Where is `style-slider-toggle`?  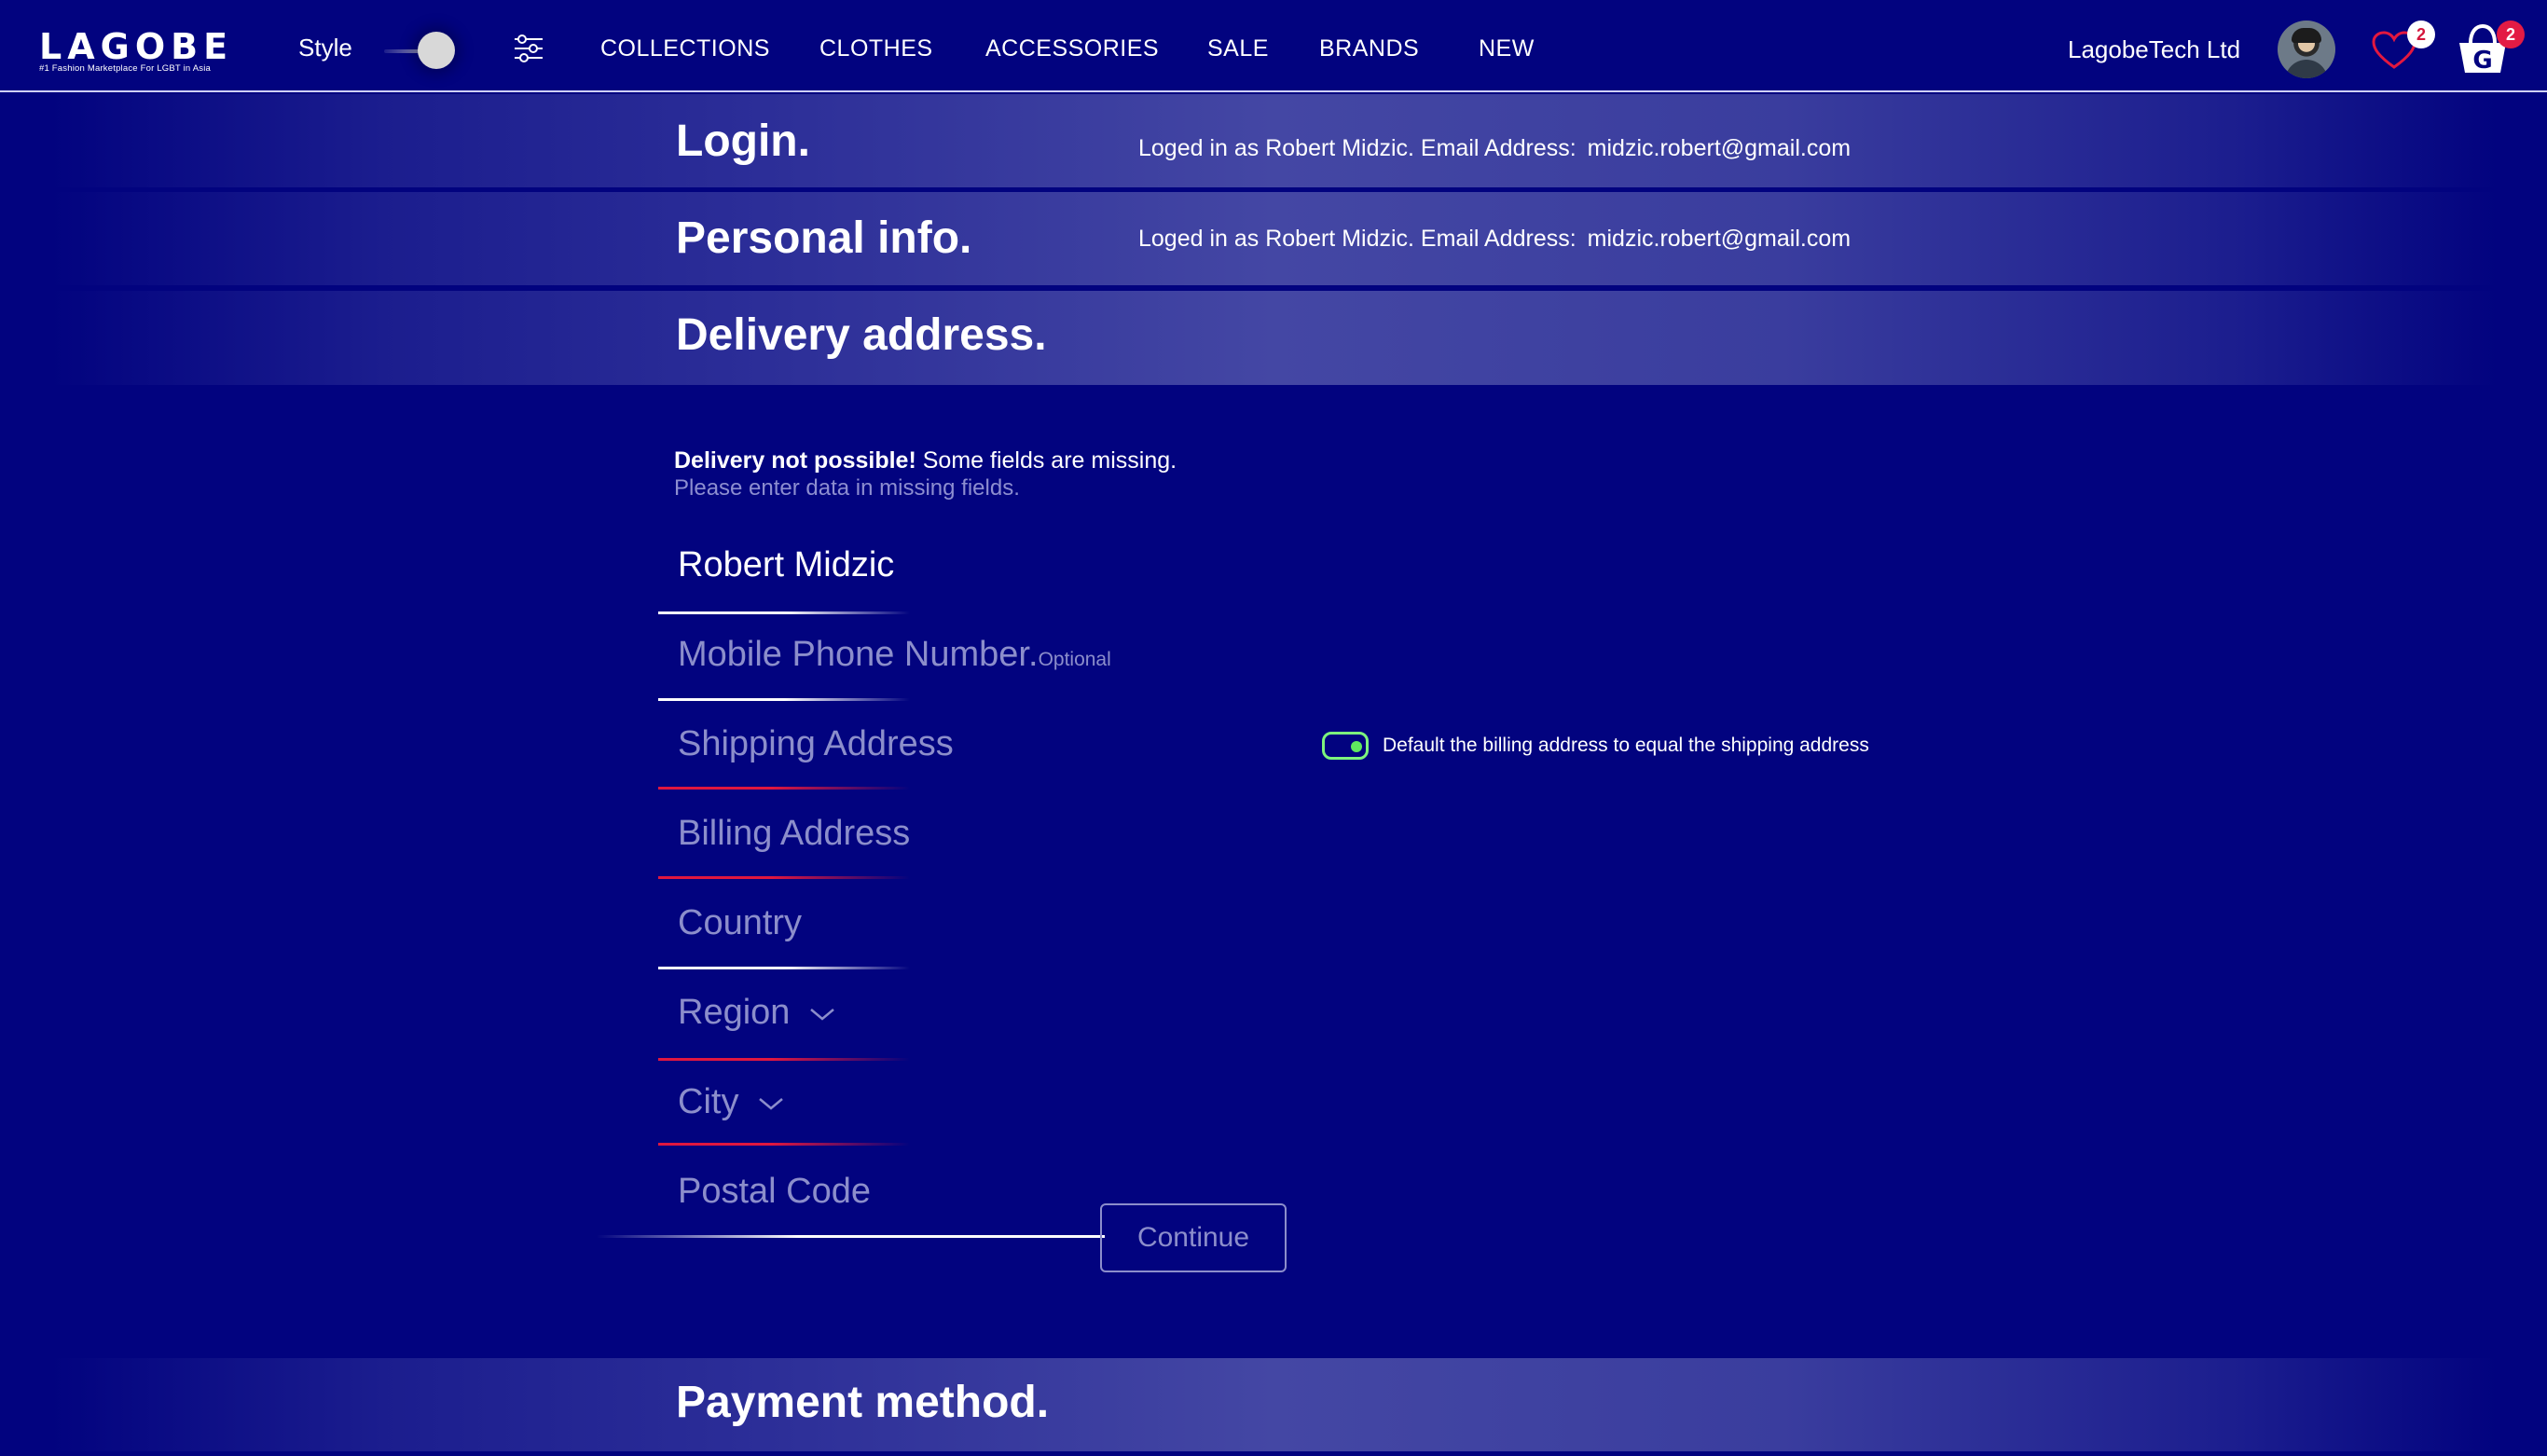 style-slider-toggle is located at coordinates (419, 51).